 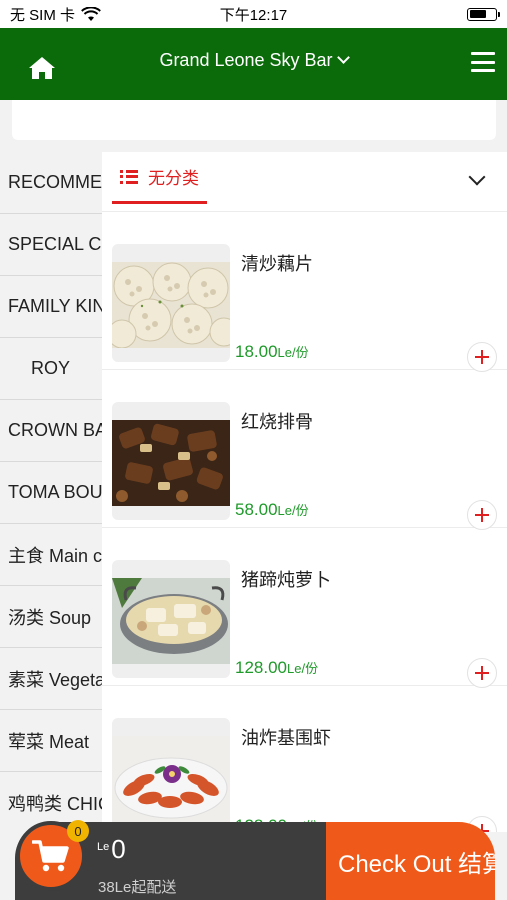 What do you see at coordinates (304, 450) in the screenshot?
I see `dish-item: 红烧排骨 58.00Le/份` at bounding box center [304, 450].